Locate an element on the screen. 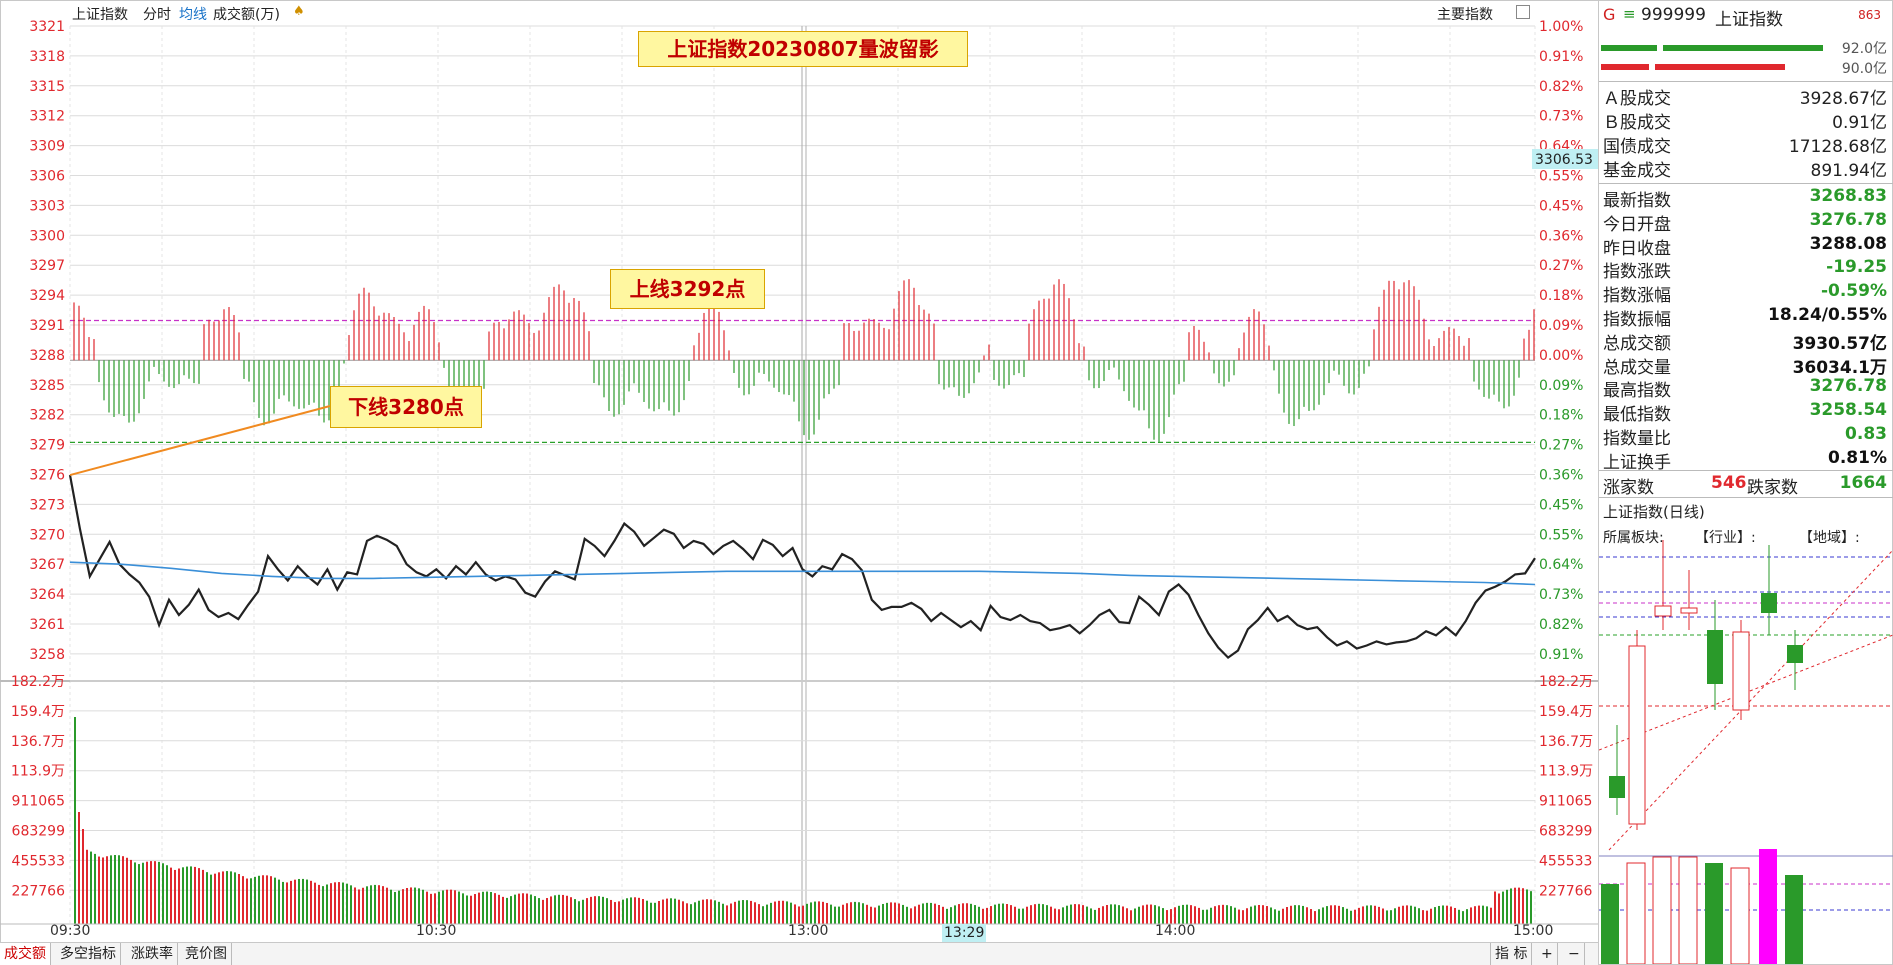 This screenshot has height=965, width=1893. time-axis-label: 10:30 is located at coordinates (436, 931).